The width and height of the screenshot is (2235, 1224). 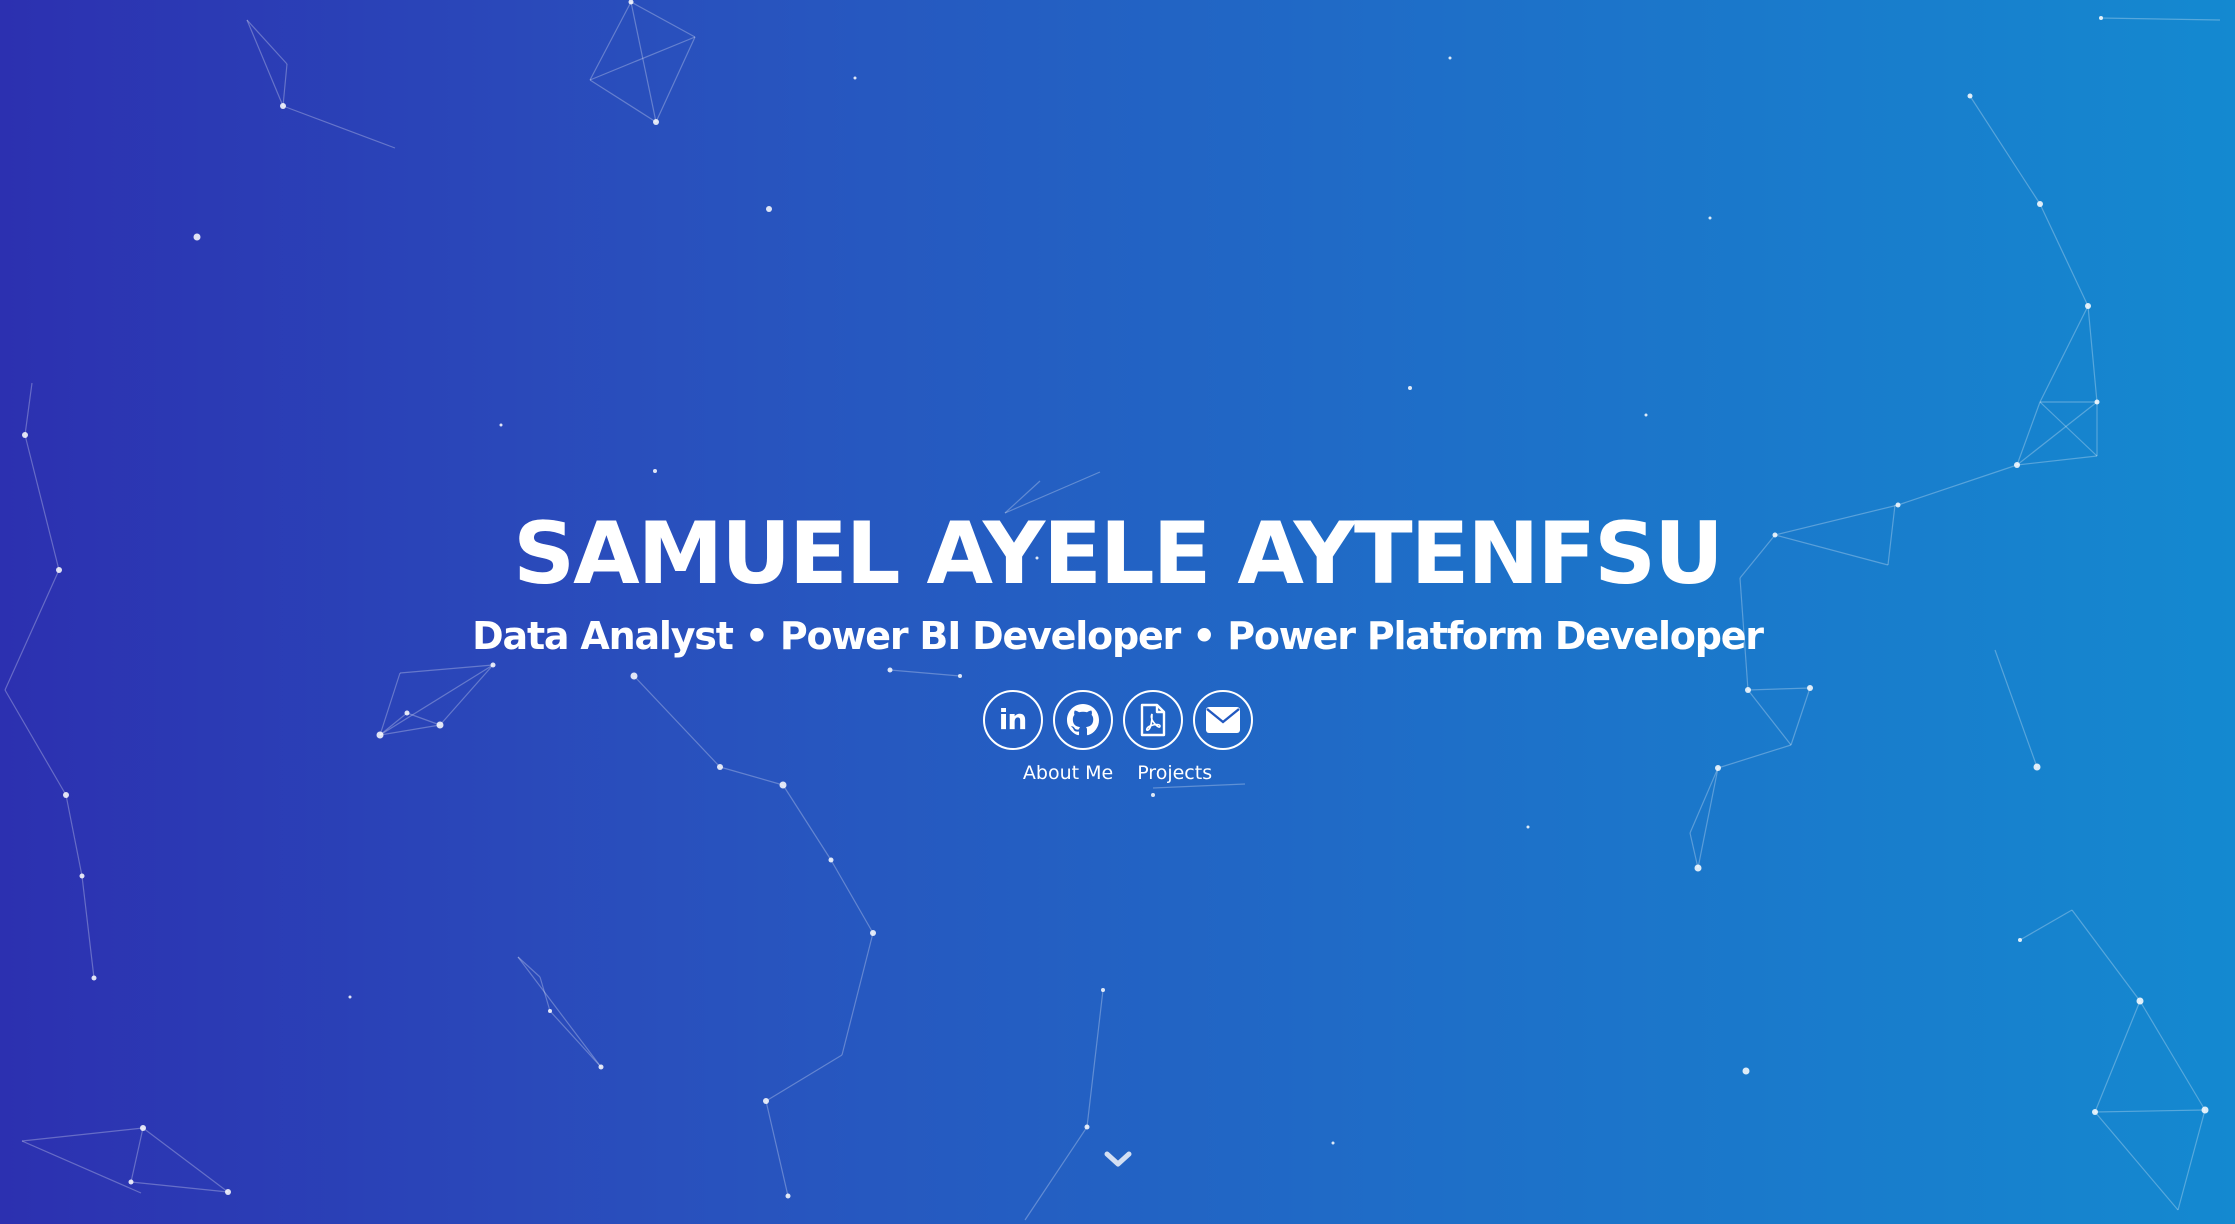 I want to click on linkedin-button: in, so click(x=1012, y=720).